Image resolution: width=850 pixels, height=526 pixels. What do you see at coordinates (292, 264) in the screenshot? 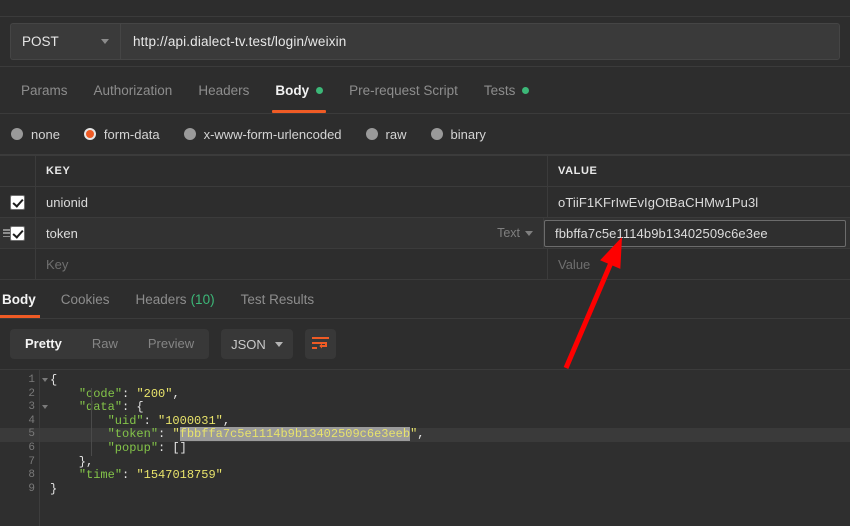
I see `new-key-input: Key` at bounding box center [292, 264].